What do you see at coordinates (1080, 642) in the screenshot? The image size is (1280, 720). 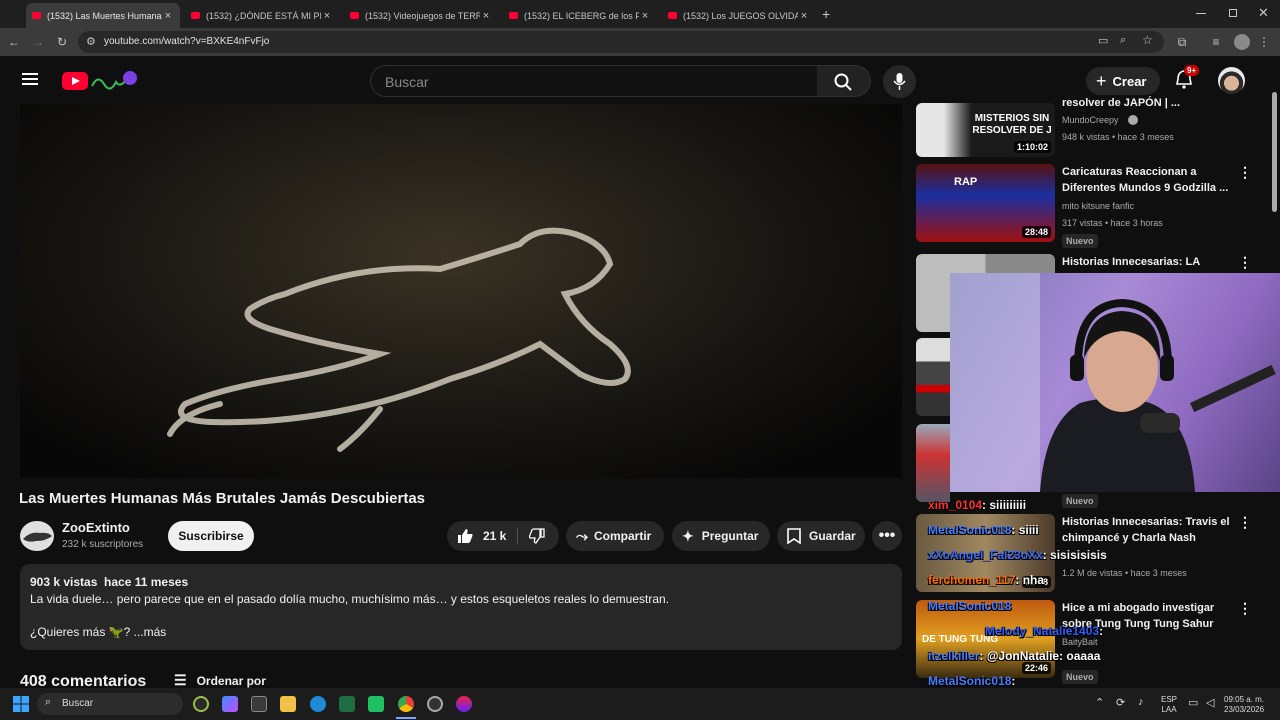 I see `channel-name: BaityBait` at bounding box center [1080, 642].